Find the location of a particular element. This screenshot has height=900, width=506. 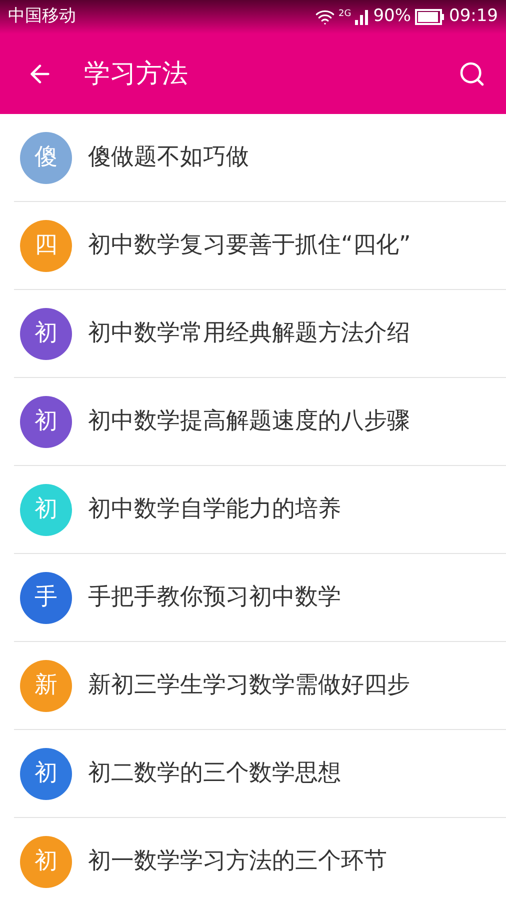

letter-avatar: 手 is located at coordinates (46, 598).